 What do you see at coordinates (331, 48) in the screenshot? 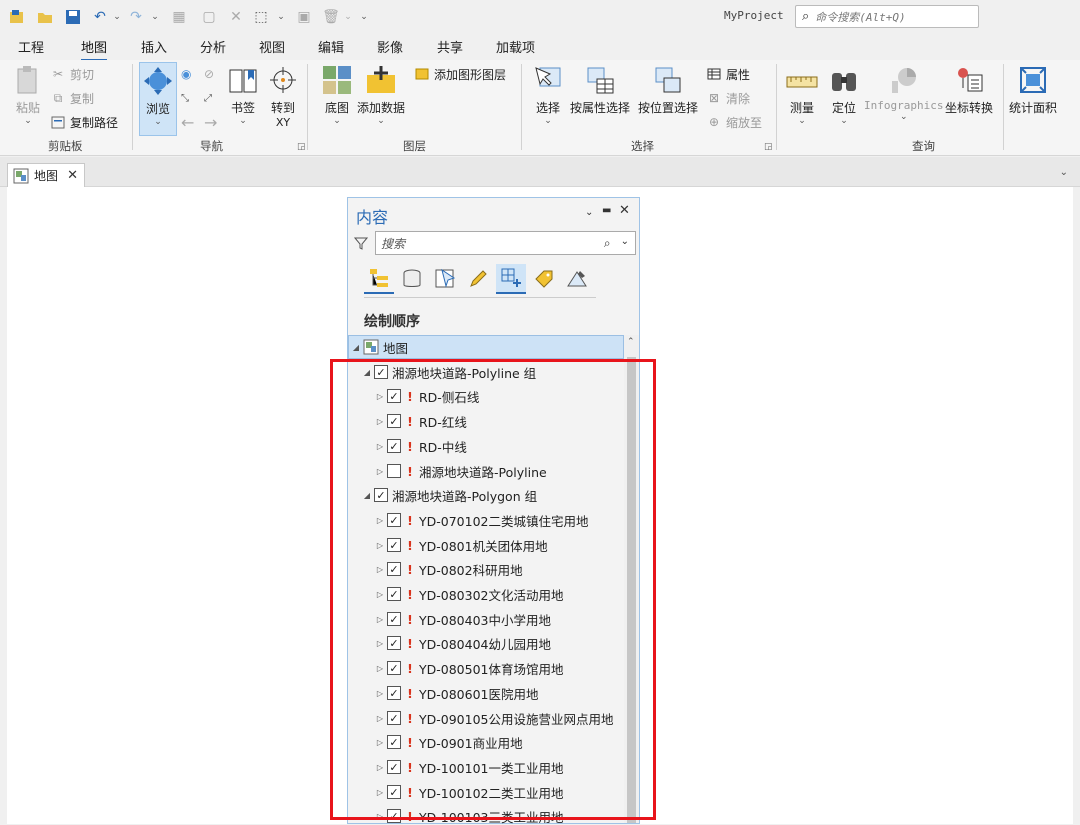
I see `tab-edit: 编辑` at bounding box center [331, 48].